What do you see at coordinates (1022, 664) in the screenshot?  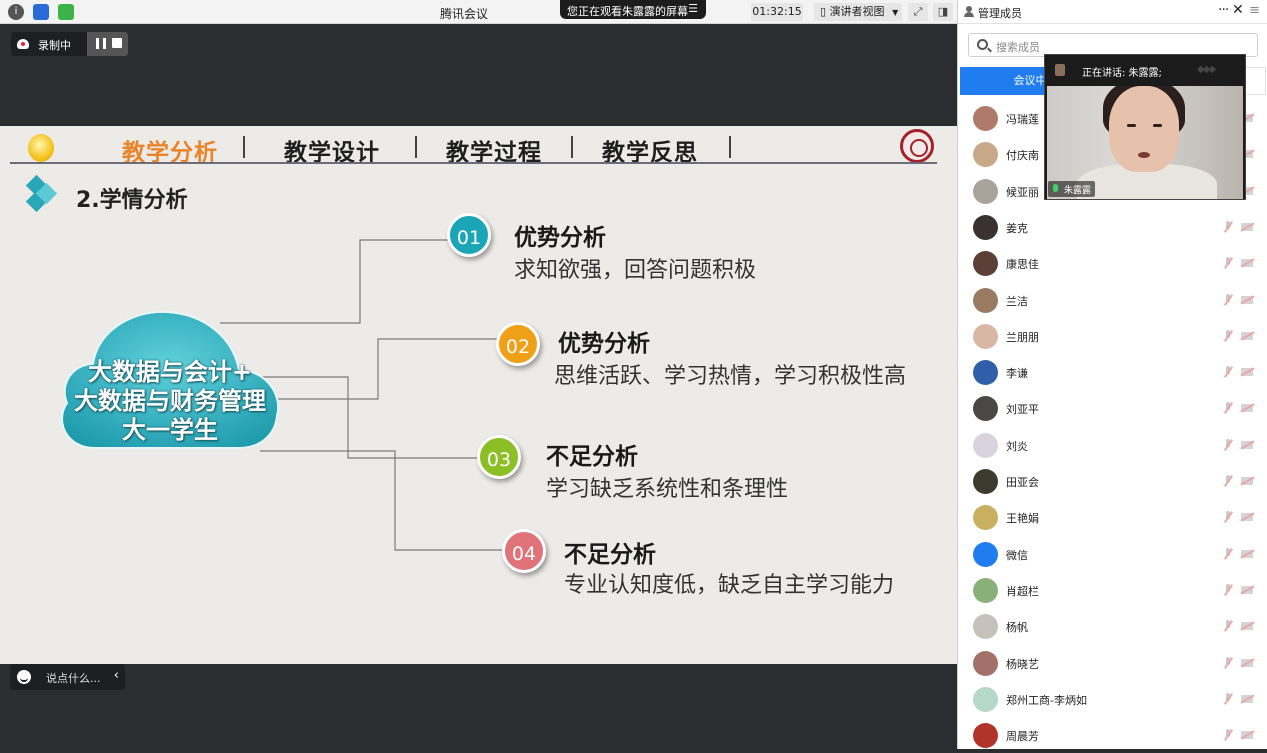 I see `member-name: 杨晓艺` at bounding box center [1022, 664].